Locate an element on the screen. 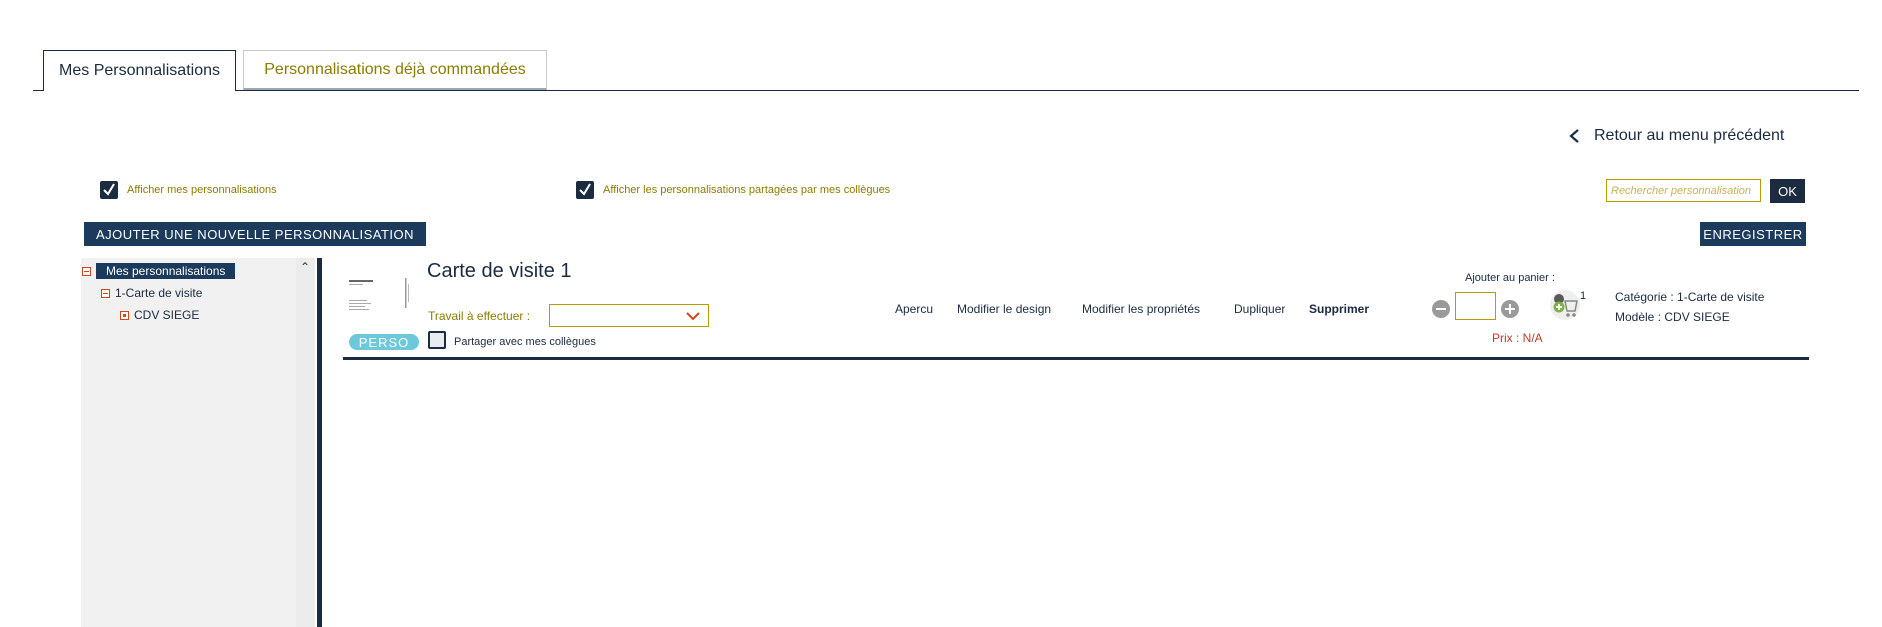  action-supprimer: Supprimer is located at coordinates (1339, 309).